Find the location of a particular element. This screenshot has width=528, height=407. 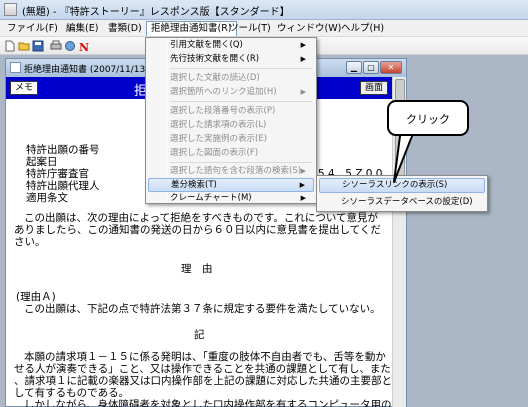

click-callout: クリック is located at coordinates (428, 118).